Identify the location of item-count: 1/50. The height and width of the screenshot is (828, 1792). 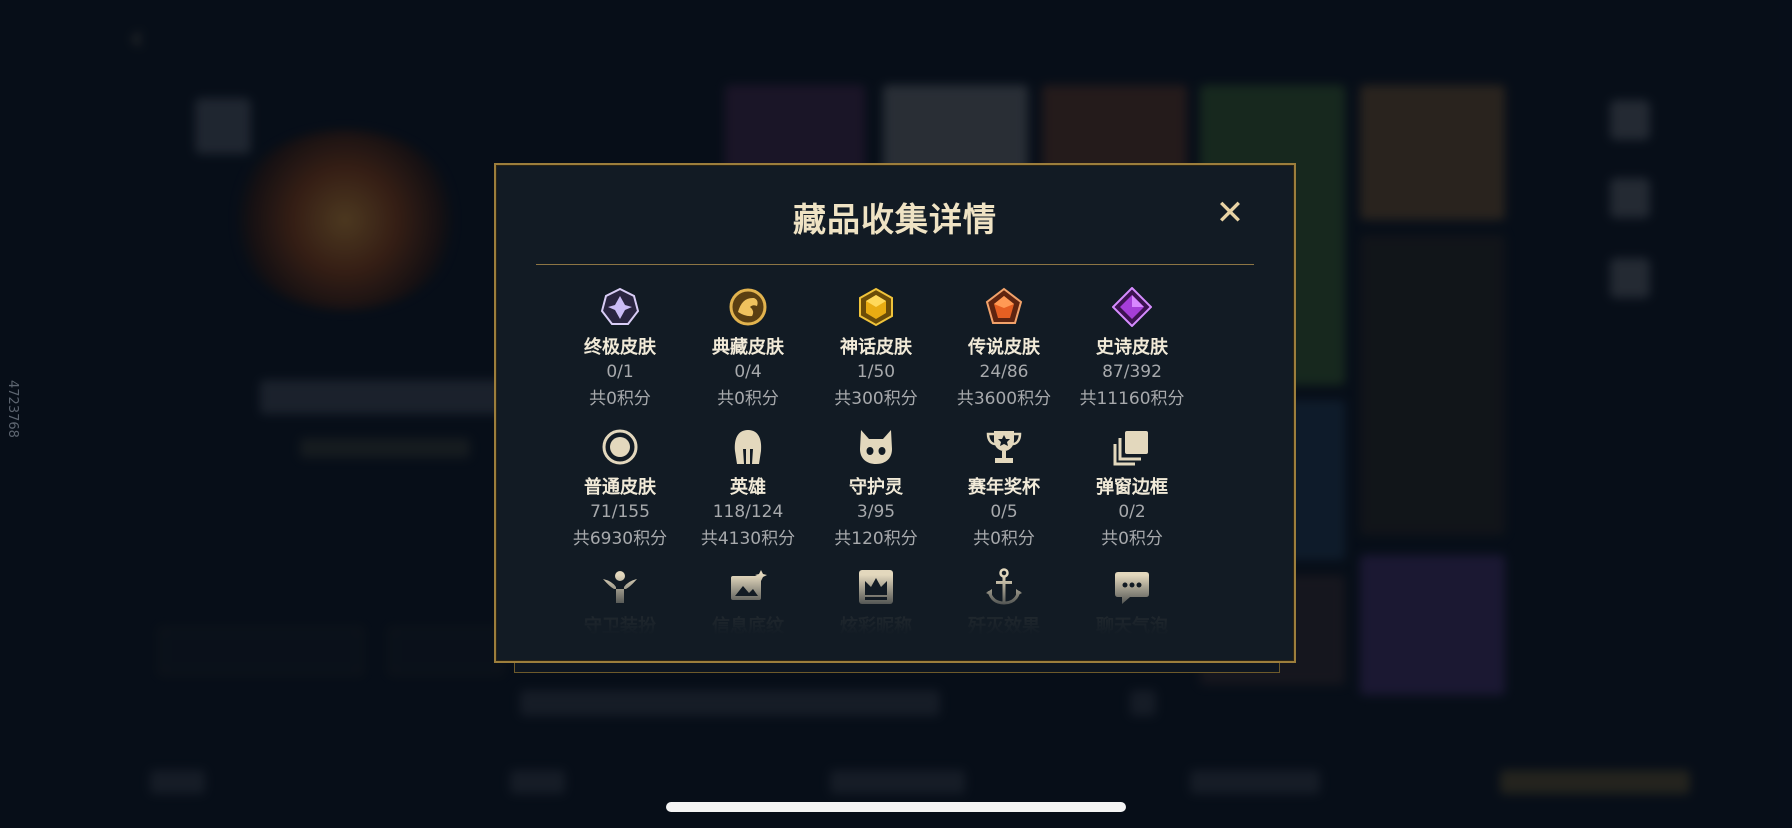
(876, 372).